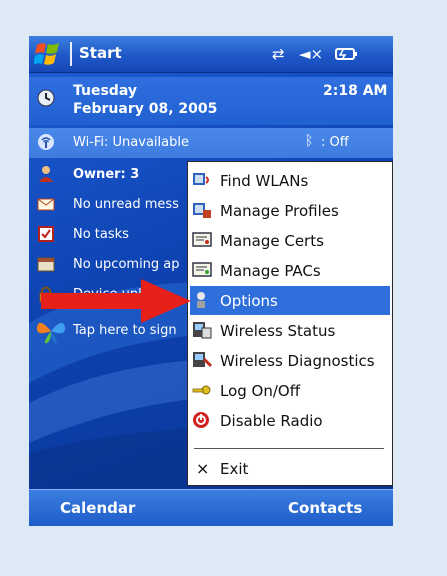  I want to click on title-separator, so click(71, 54).